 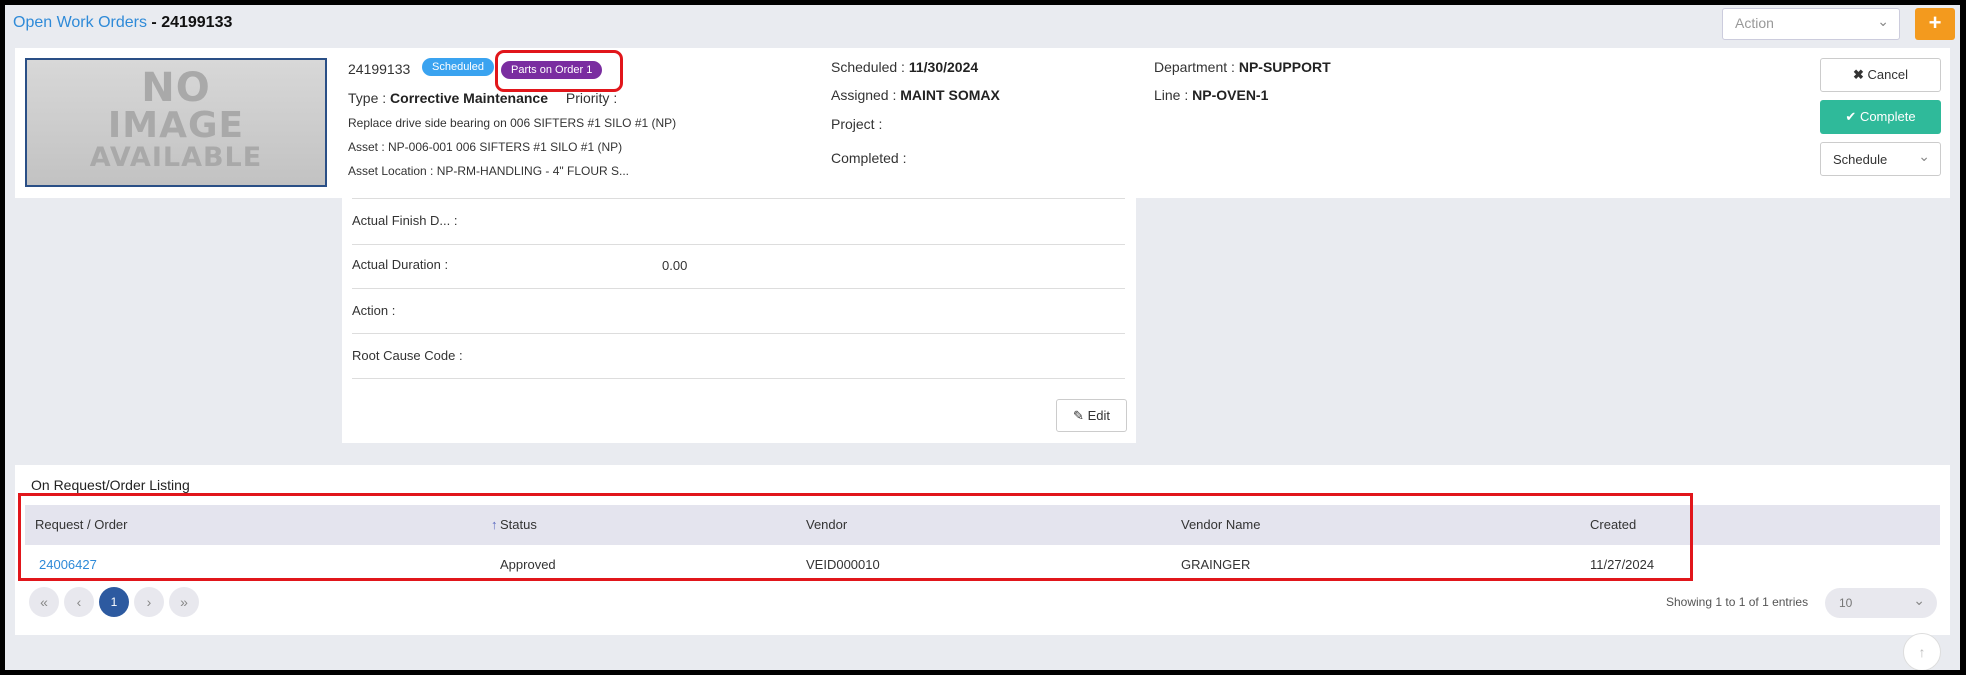 What do you see at coordinates (400, 264) in the screenshot?
I see `actual-duration-label: Actual Duration :` at bounding box center [400, 264].